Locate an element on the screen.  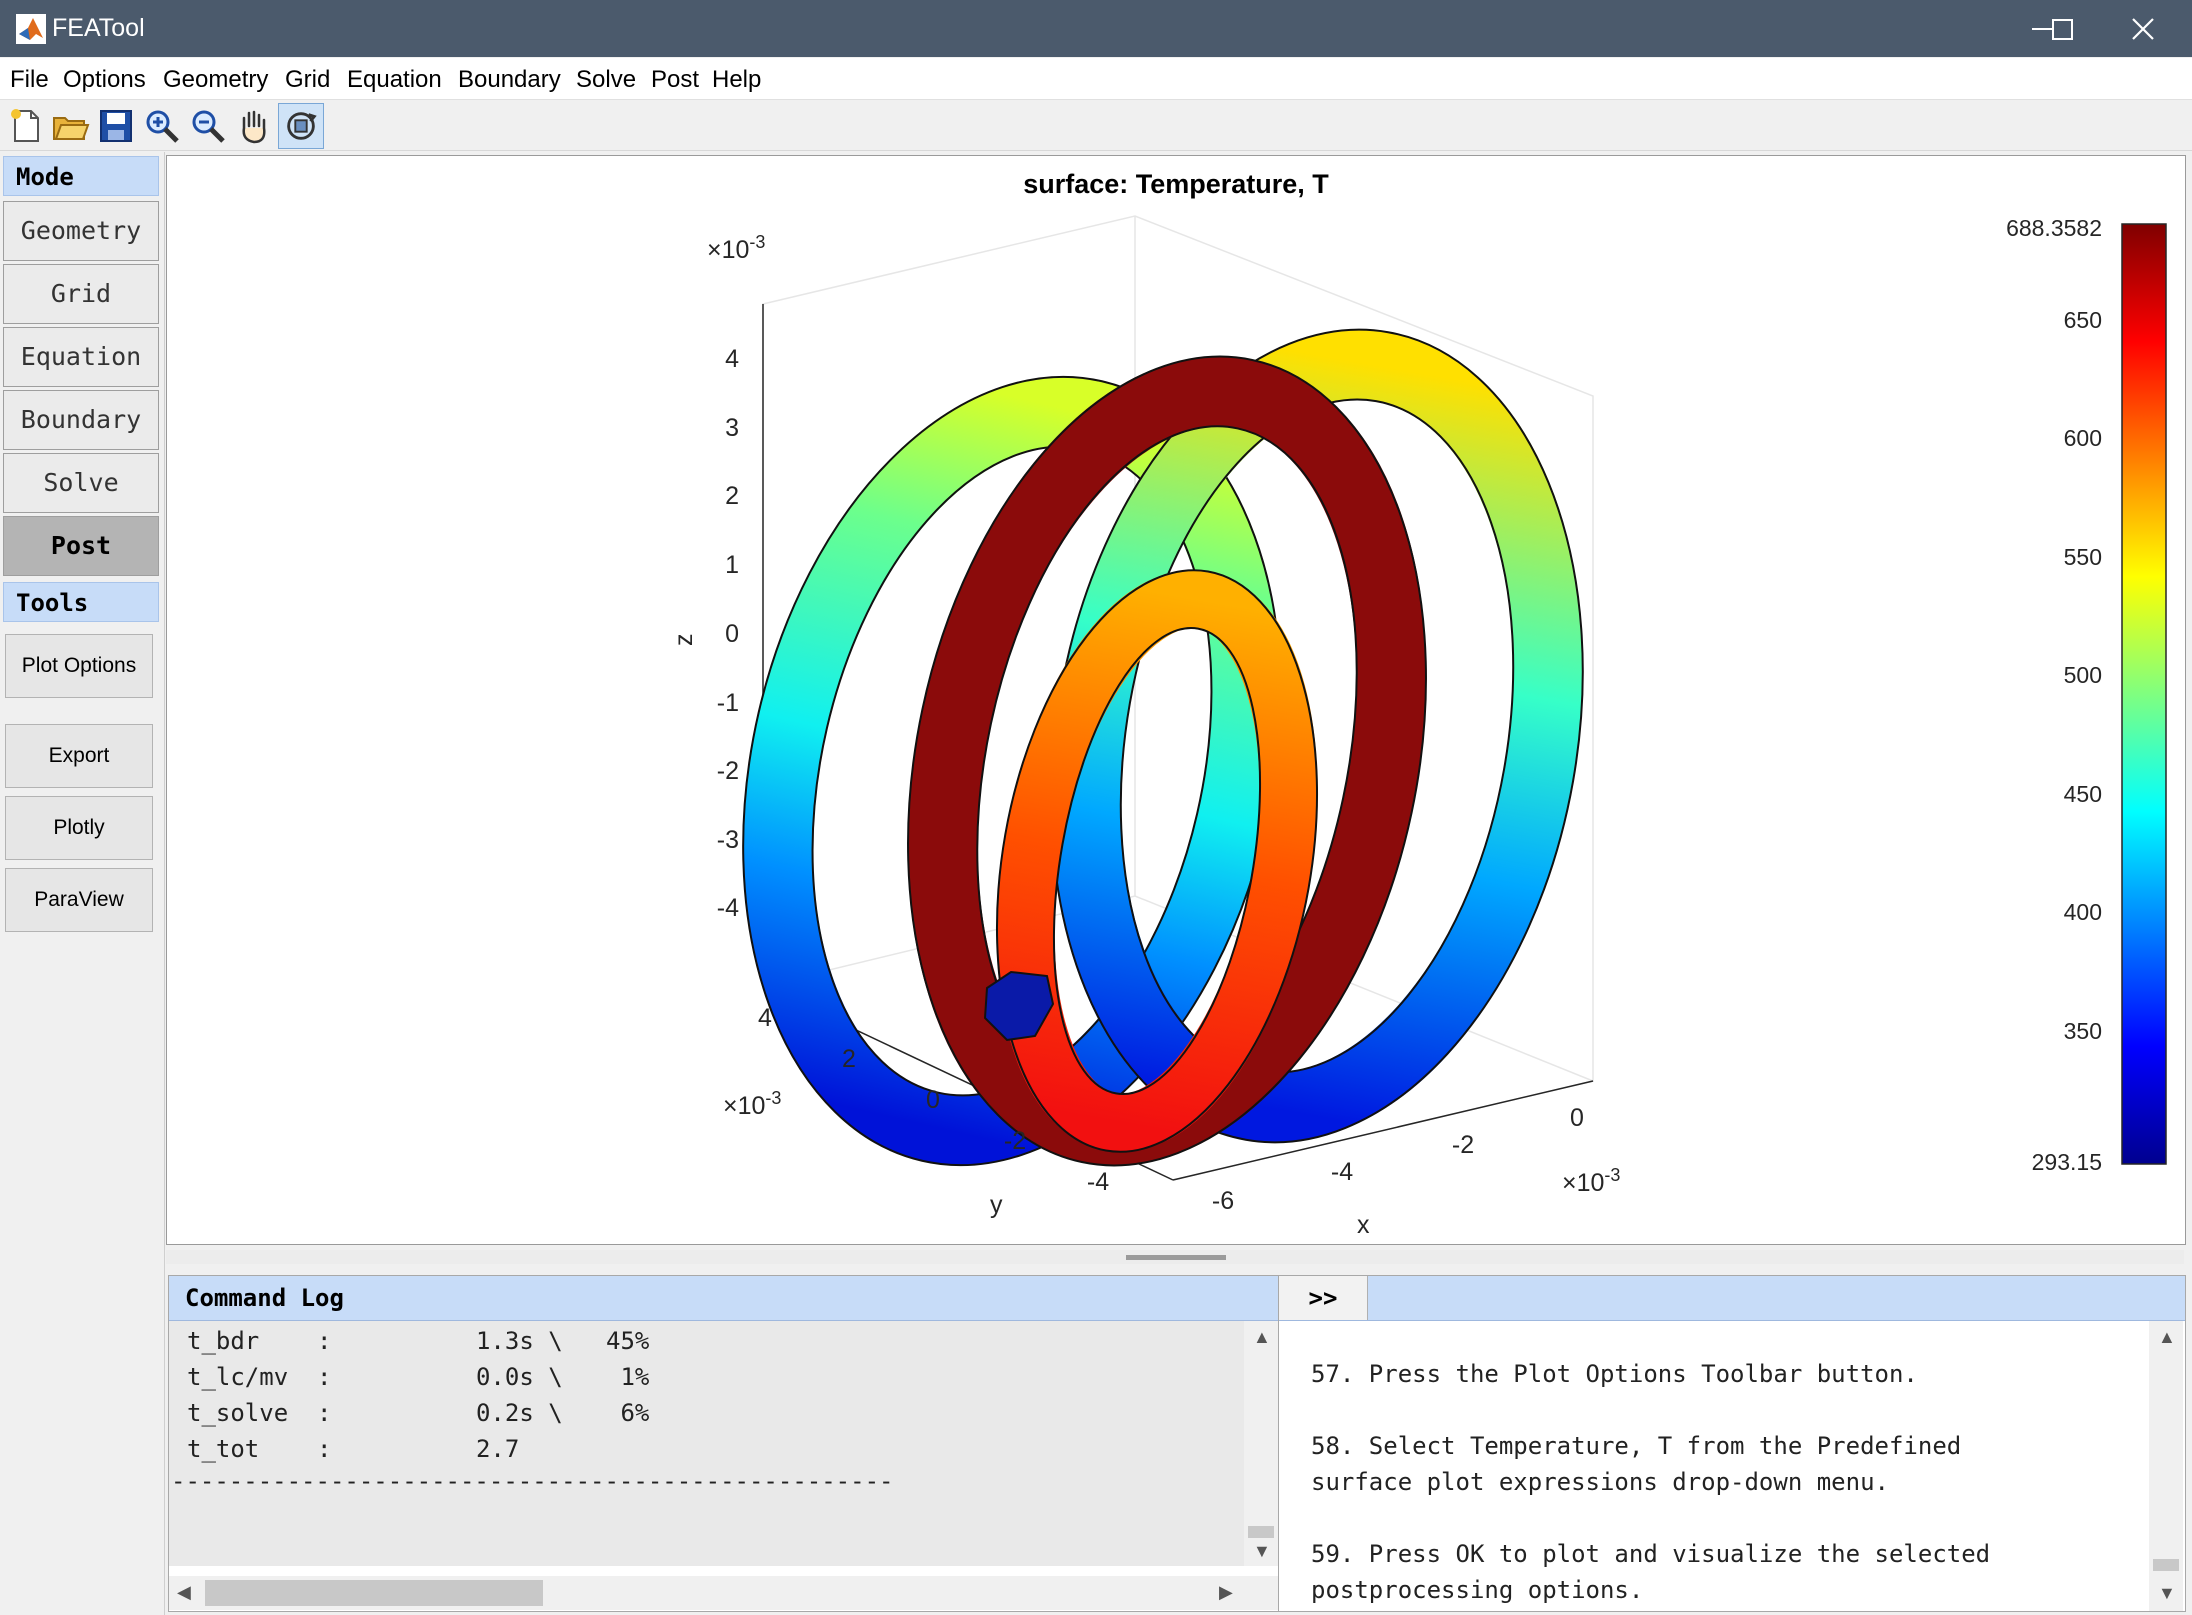
rotate-3d-button is located at coordinates (301, 126).